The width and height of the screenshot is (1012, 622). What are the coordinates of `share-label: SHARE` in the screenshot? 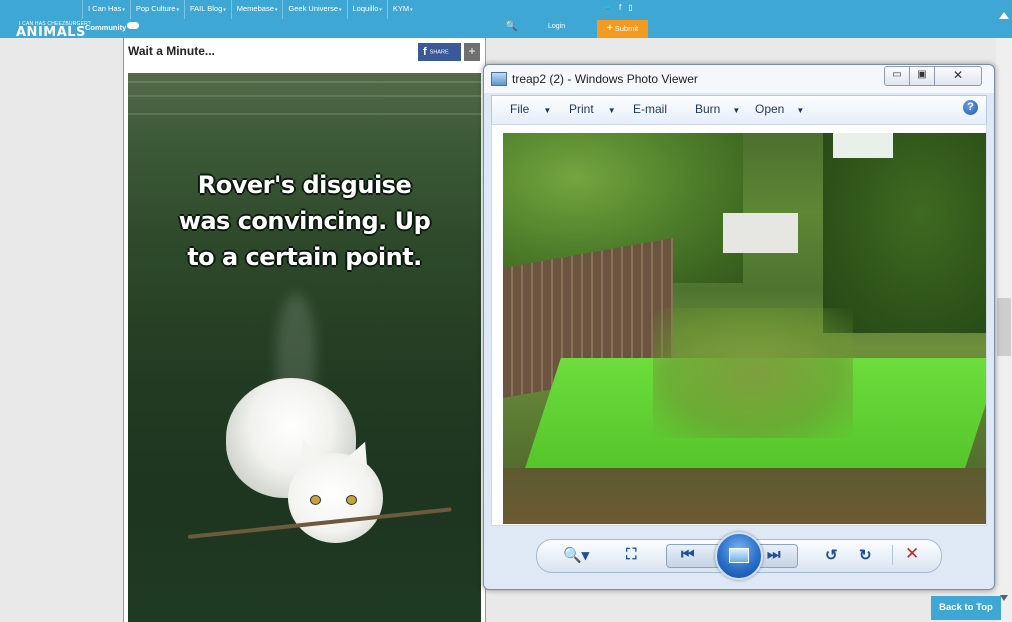 It's located at (439, 52).